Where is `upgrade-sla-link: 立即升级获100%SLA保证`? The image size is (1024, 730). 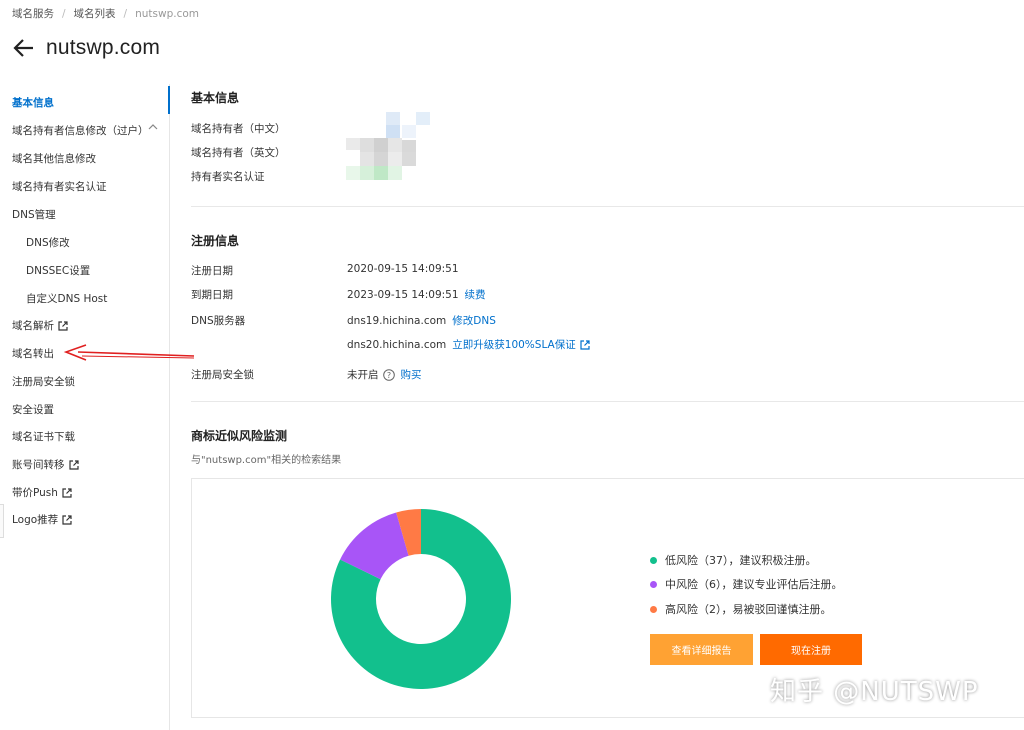
upgrade-sla-link: 立即升级获100%SLA保证 is located at coordinates (513, 344).